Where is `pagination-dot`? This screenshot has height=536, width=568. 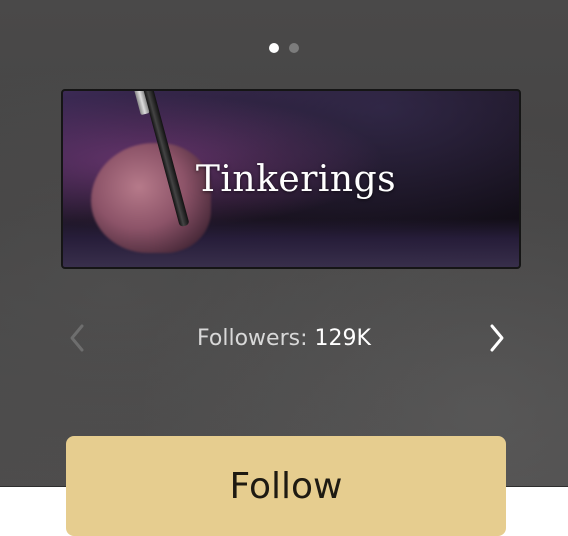
pagination-dot is located at coordinates (294, 48).